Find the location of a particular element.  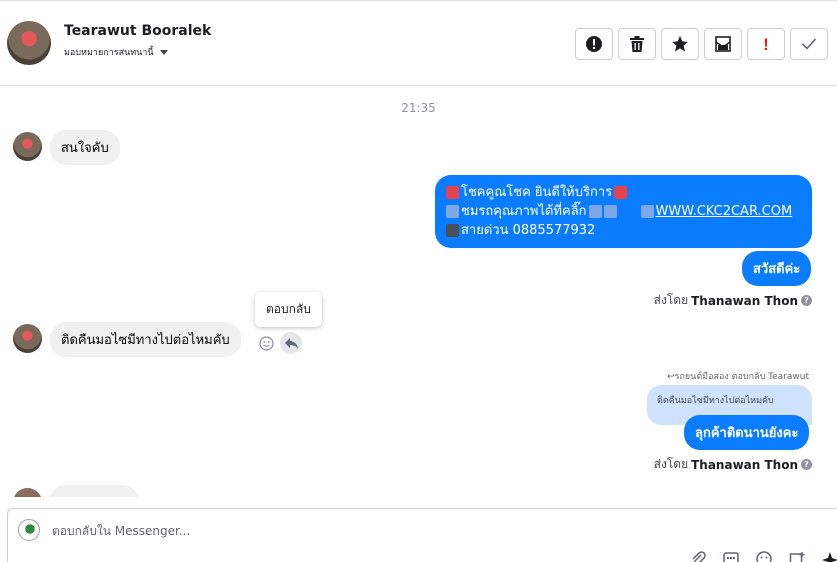

contact-avatar is located at coordinates (29, 43).